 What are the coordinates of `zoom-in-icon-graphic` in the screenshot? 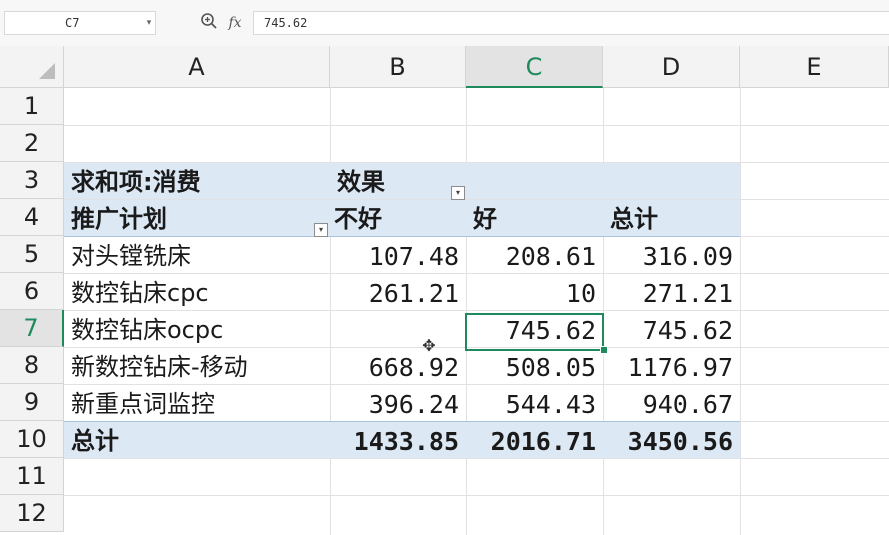 It's located at (209, 21).